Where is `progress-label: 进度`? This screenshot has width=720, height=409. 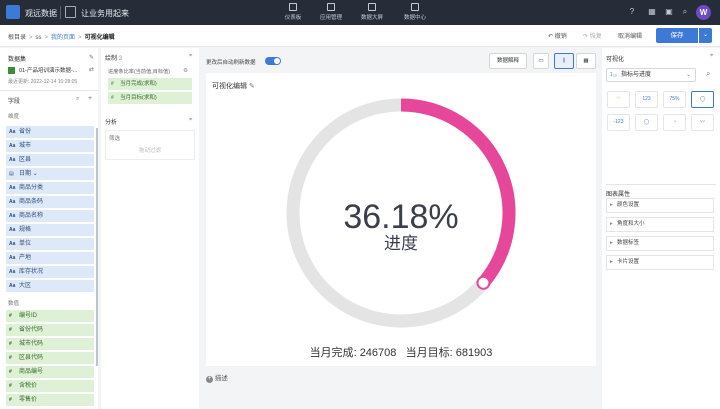 progress-label: 进度 is located at coordinates (401, 243).